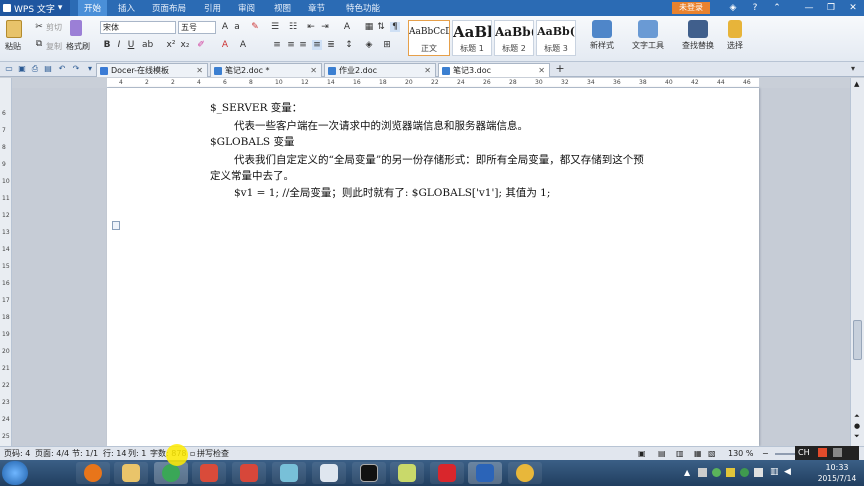 This screenshot has width=864, height=486. Describe the element at coordinates (62, 69) in the screenshot. I see `undo-icon: ↶` at that location.